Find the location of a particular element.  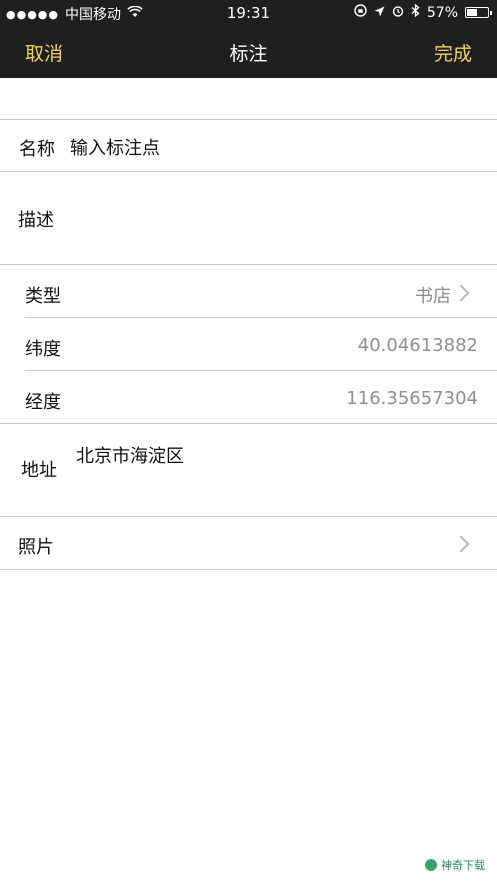

nav-bar: 取消 标注 完成 is located at coordinates (248, 52).